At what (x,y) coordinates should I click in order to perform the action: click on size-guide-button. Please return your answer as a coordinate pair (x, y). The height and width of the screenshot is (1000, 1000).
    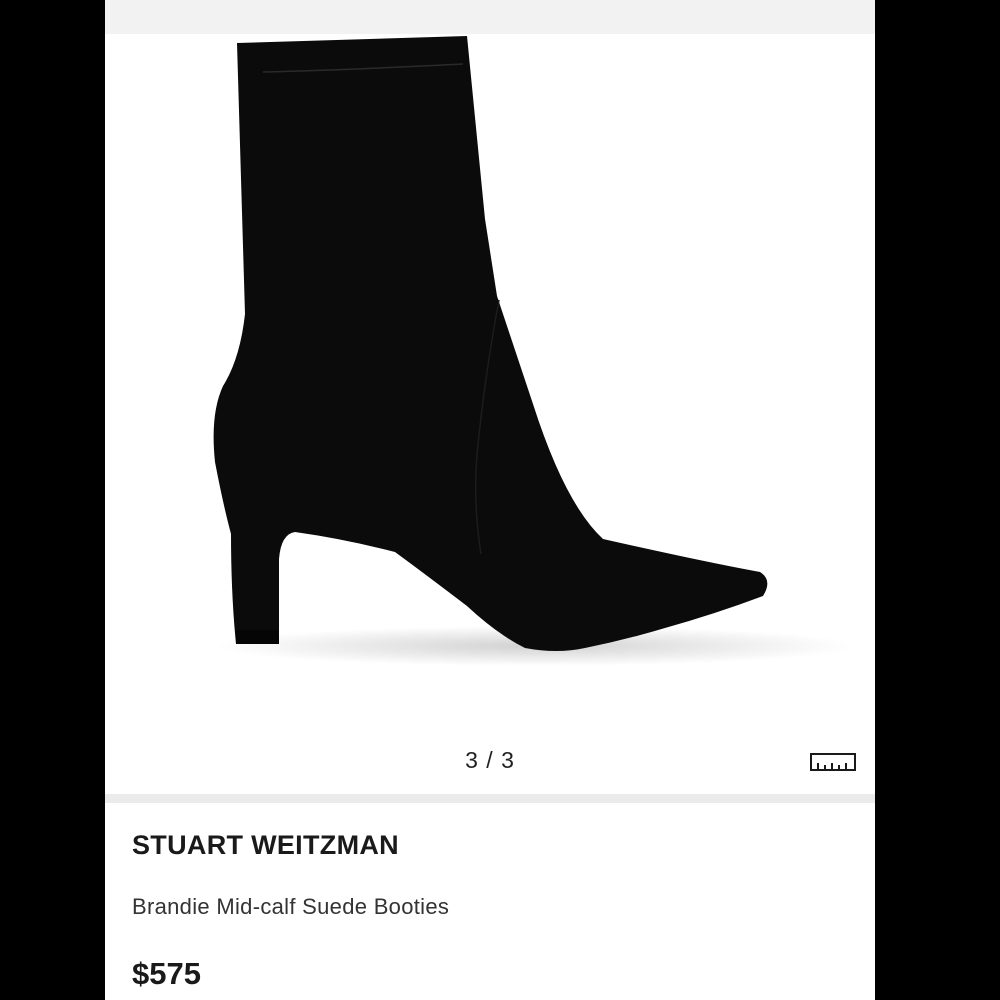
    Looking at the image, I should click on (833, 762).